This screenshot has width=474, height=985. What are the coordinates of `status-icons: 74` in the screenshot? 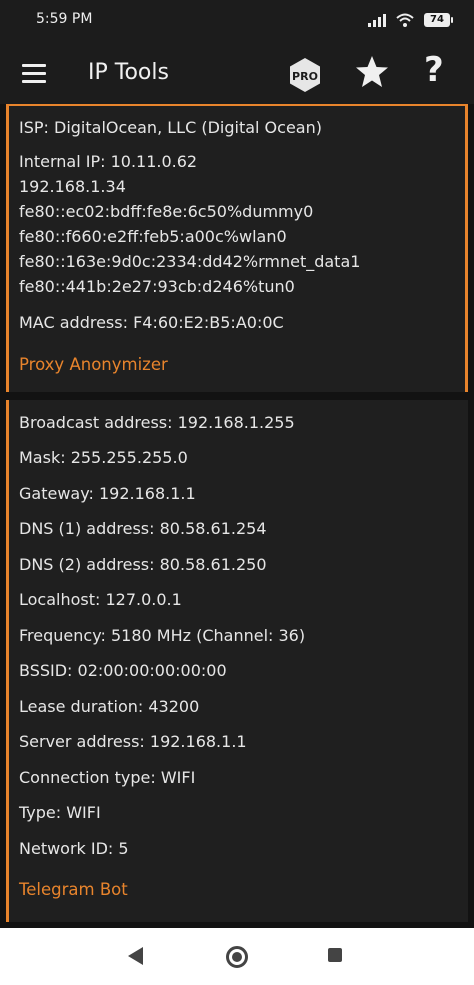 It's located at (410, 20).